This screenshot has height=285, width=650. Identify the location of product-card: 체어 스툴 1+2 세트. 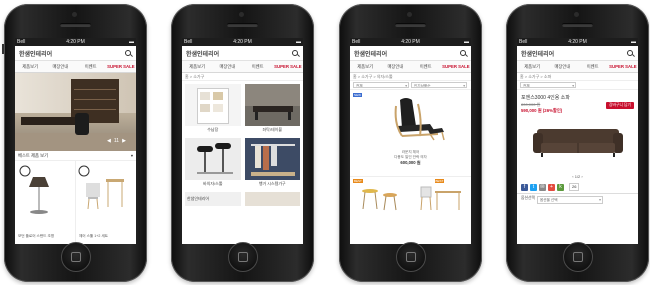
(106, 202).